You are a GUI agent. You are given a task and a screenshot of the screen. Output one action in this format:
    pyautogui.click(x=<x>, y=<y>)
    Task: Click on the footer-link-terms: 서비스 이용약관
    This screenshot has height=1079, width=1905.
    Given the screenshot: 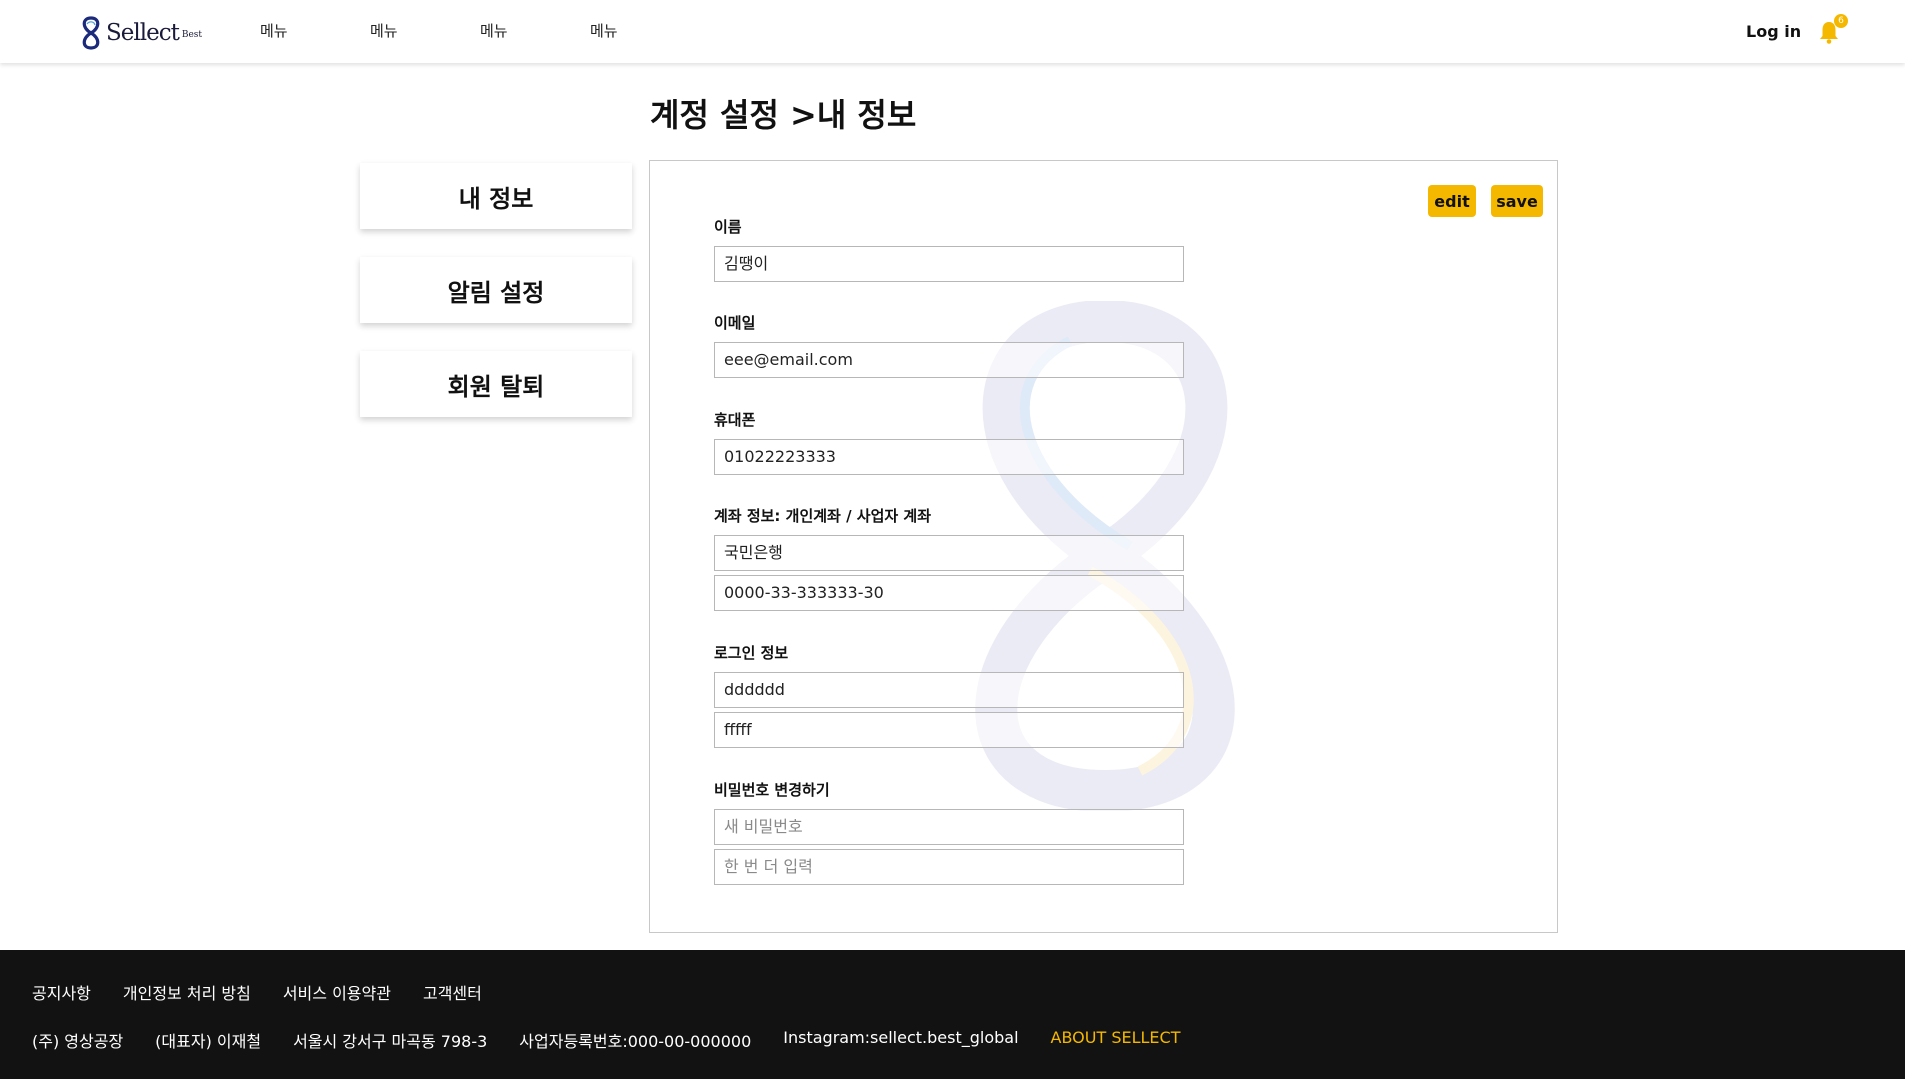 What is the action you would take?
    pyautogui.click(x=337, y=992)
    